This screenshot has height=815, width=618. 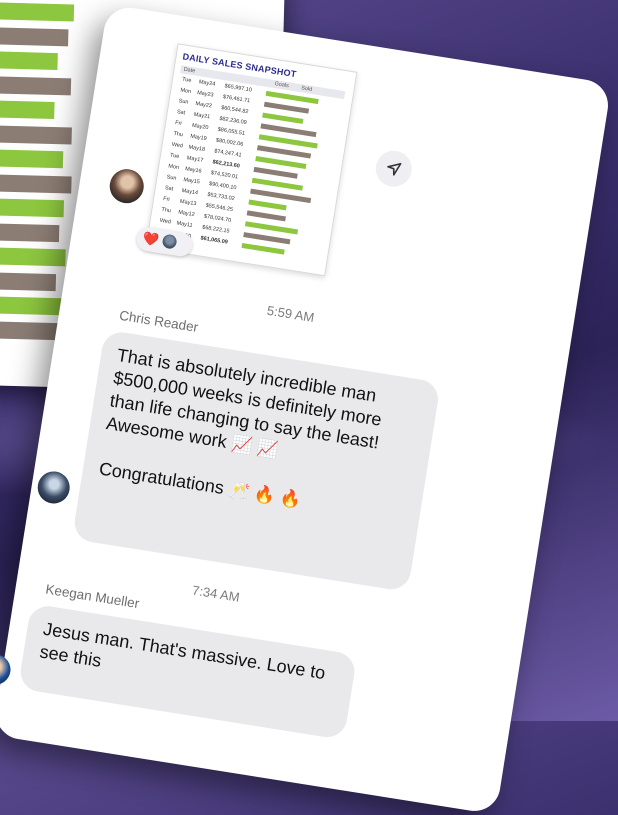 What do you see at coordinates (226, 164) in the screenshot?
I see `snapshot-amount: $62,213.60` at bounding box center [226, 164].